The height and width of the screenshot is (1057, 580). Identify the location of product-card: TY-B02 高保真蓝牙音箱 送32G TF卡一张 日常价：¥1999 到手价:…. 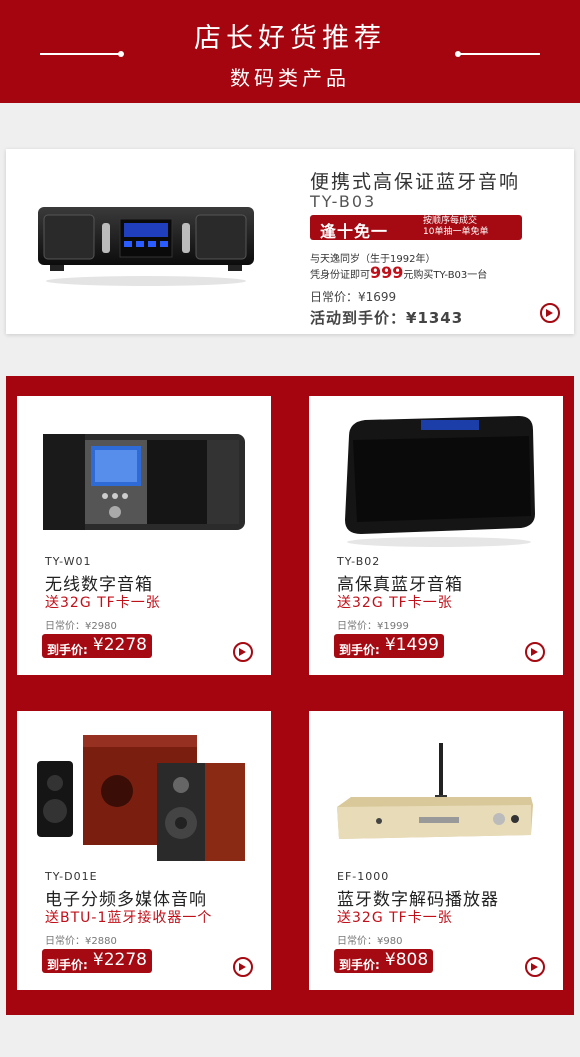
(436, 535).